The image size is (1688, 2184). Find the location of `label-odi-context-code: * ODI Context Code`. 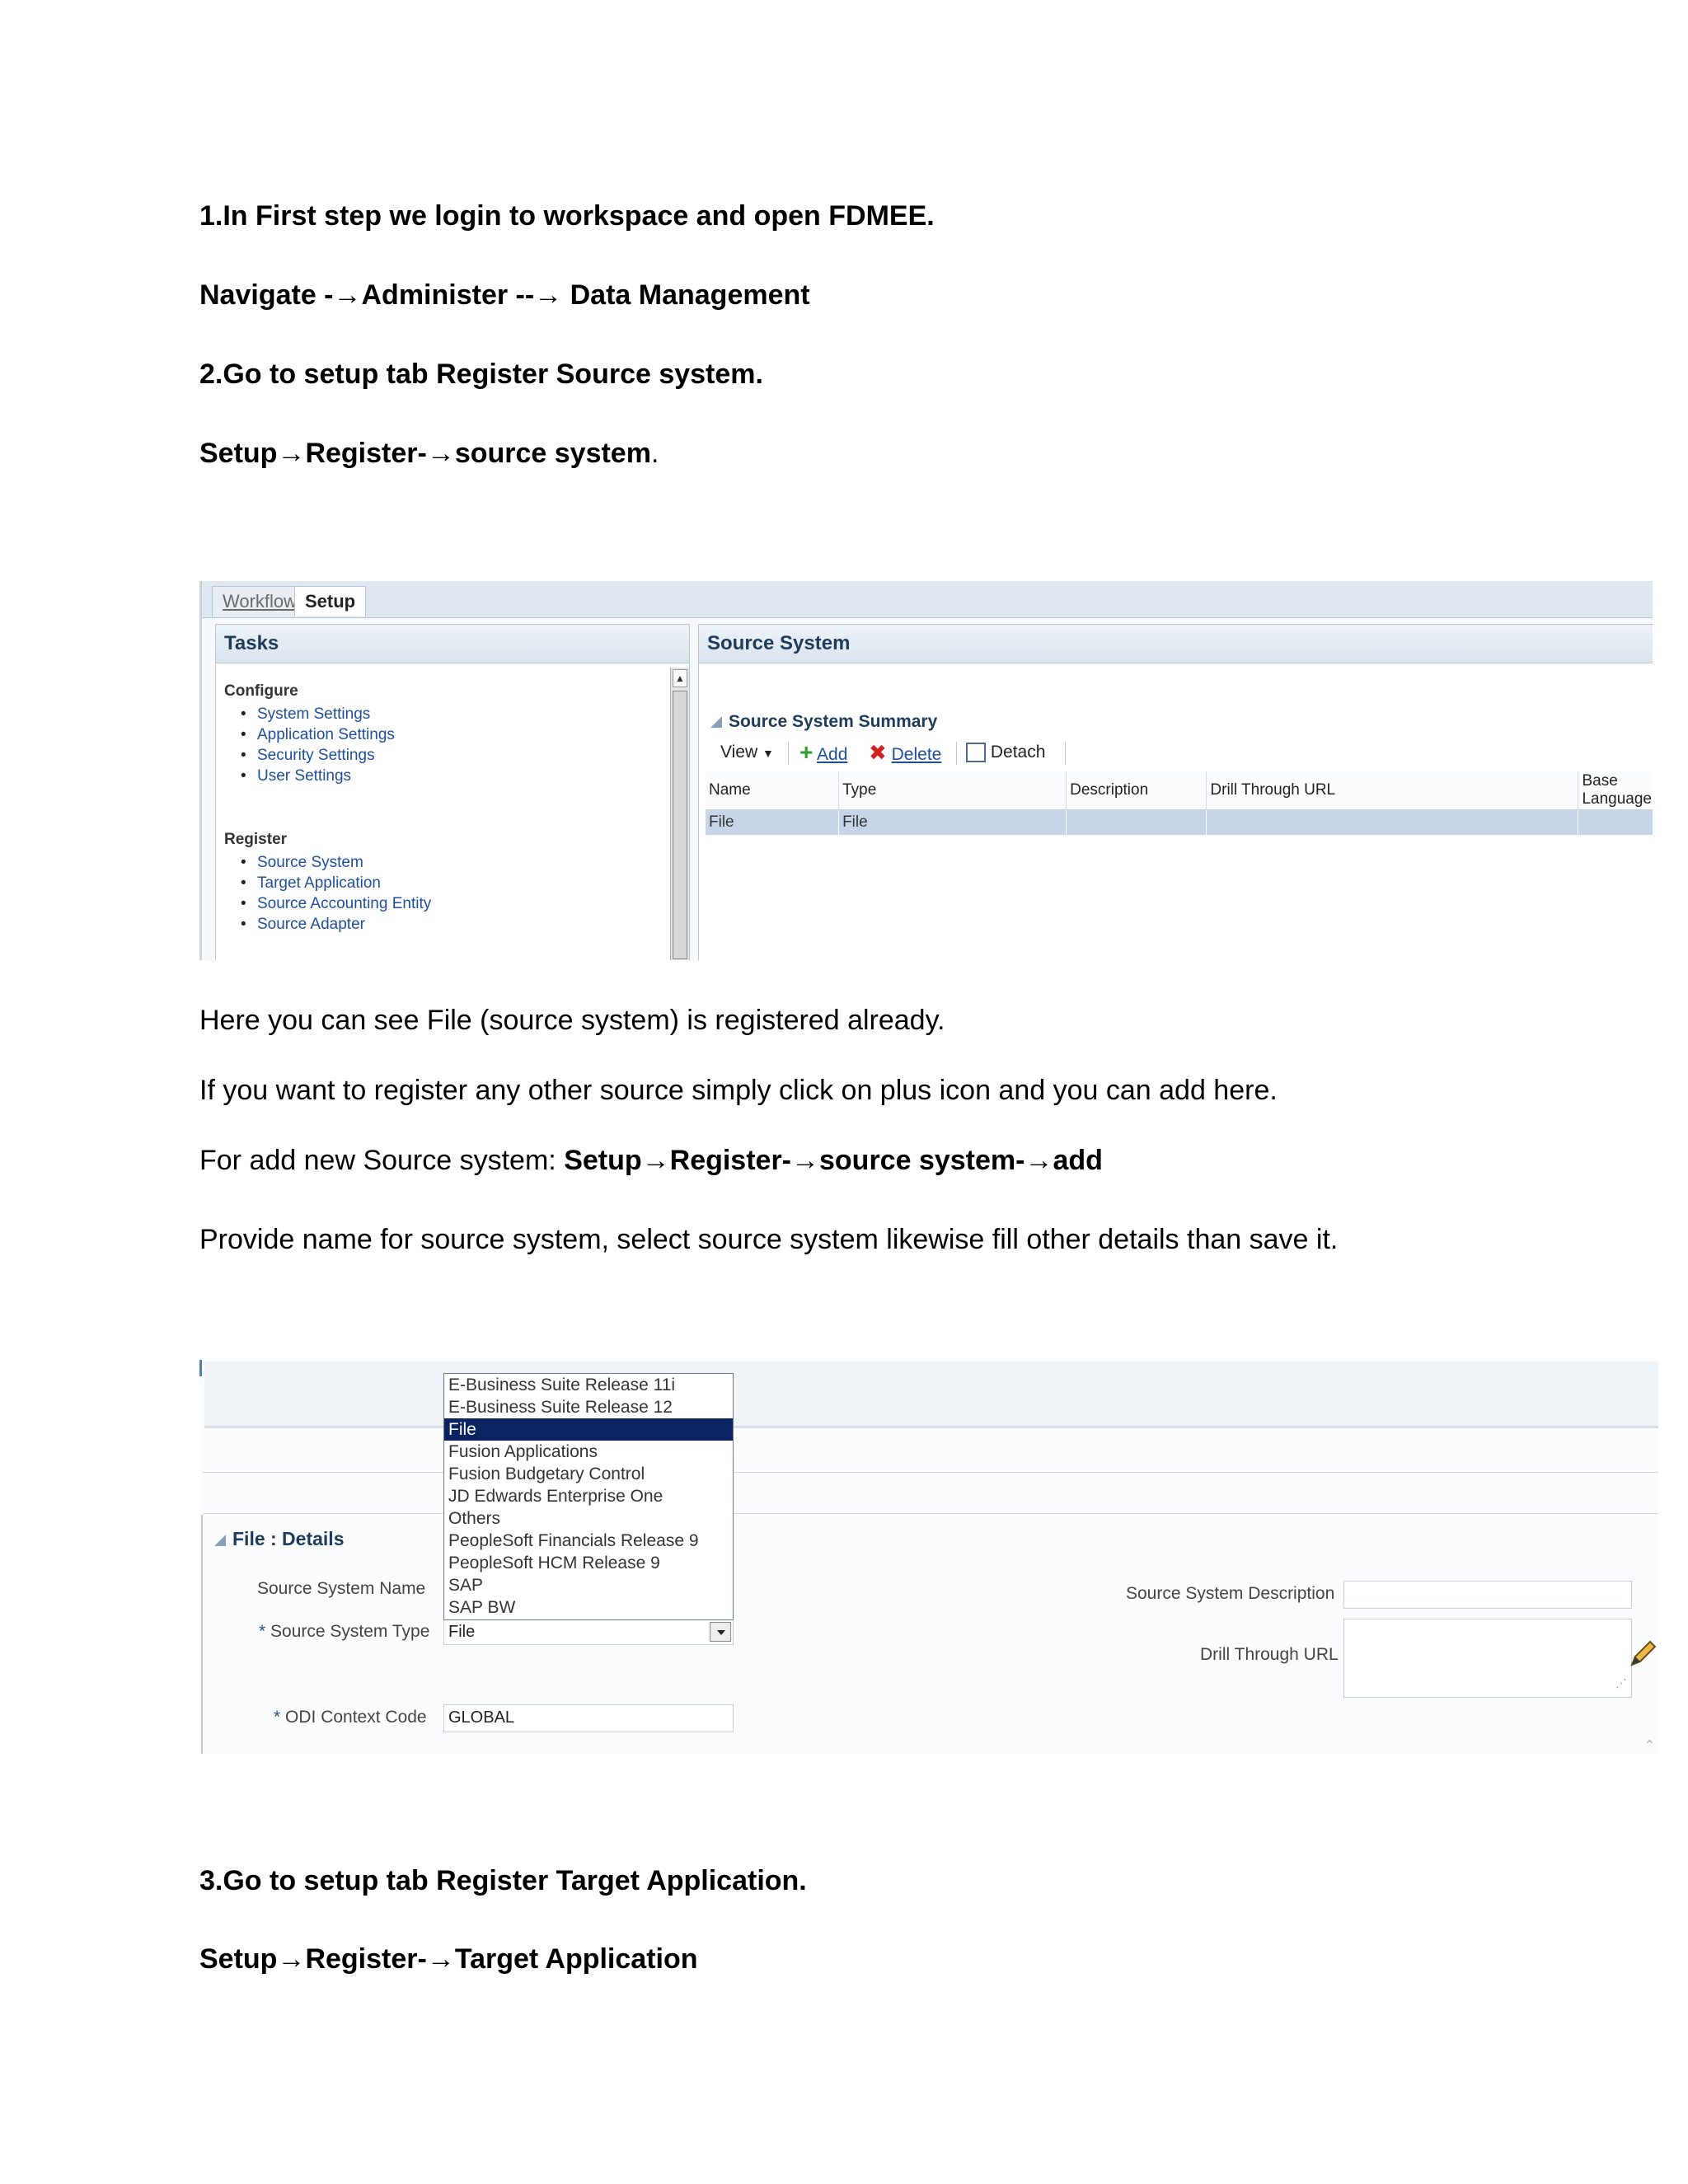

label-odi-context-code: * ODI Context Code is located at coordinates (350, 1717).